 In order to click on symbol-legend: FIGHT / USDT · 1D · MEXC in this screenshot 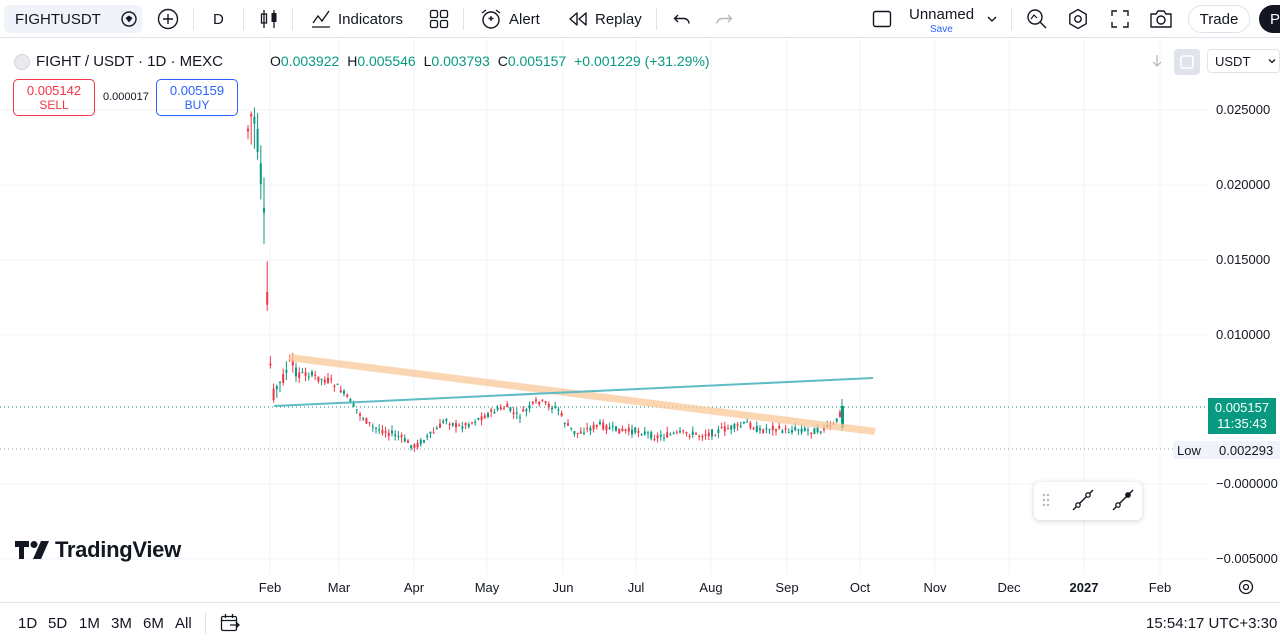, I will do `click(118, 61)`.